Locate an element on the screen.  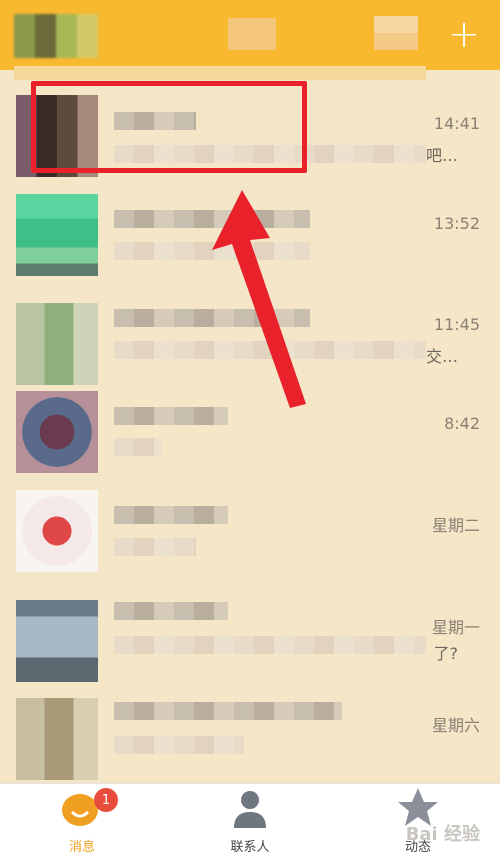
tab-contacts: 联系人 is located at coordinates (250, 820).